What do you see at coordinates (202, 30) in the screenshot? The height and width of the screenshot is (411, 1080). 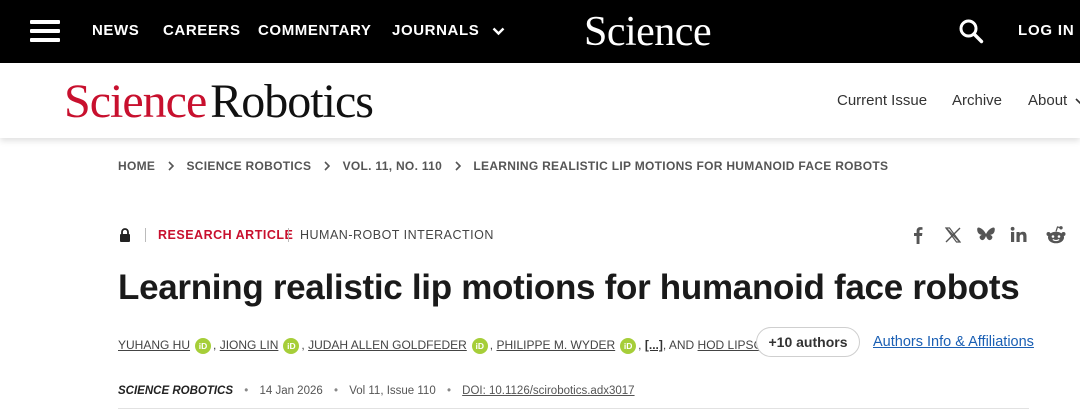 I see `nav-careers: CAREERS` at bounding box center [202, 30].